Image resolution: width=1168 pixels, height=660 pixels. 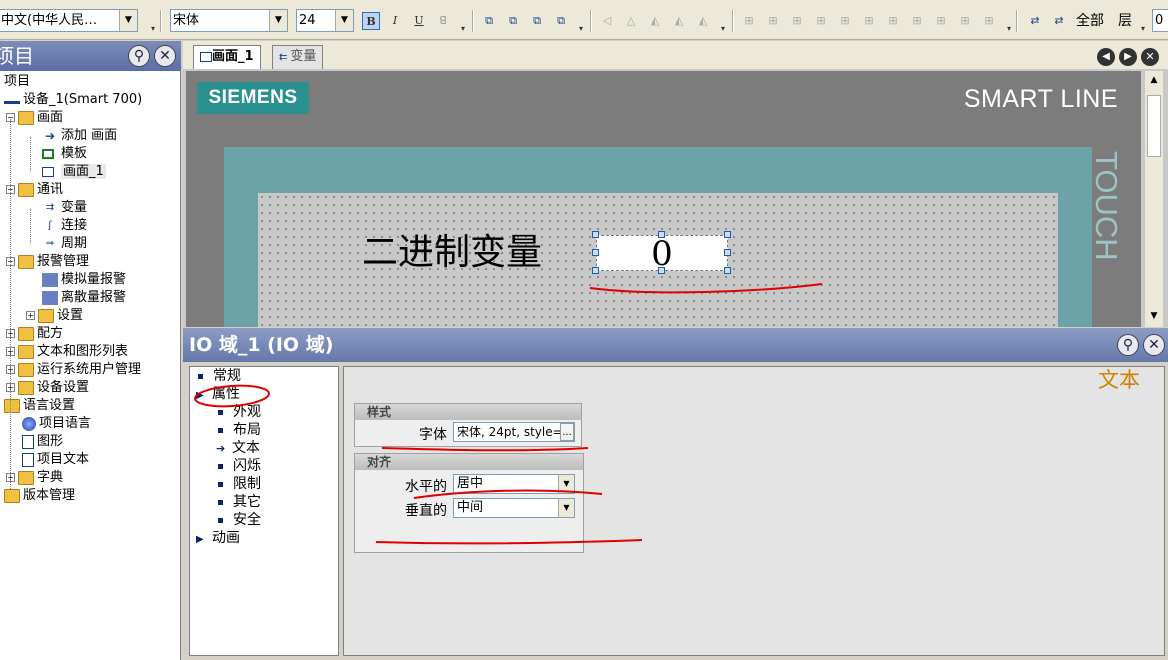 What do you see at coordinates (1035, 21) in the screenshot?
I see `layer-visible-icon: ⇄` at bounding box center [1035, 21].